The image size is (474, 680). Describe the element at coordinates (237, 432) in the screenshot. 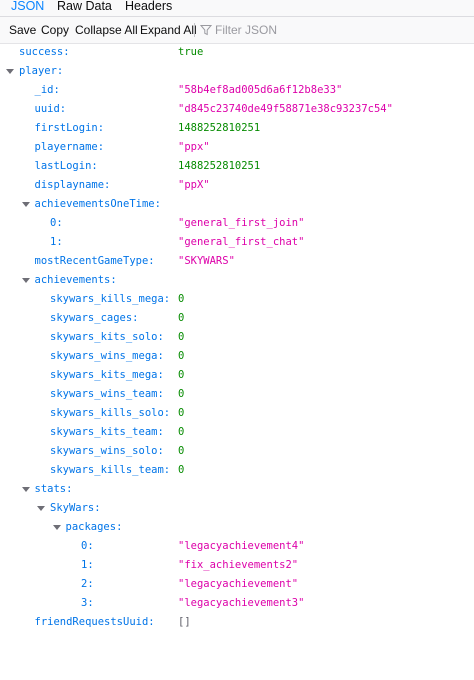

I see `json-row: skywars_kits_team: 0` at that location.